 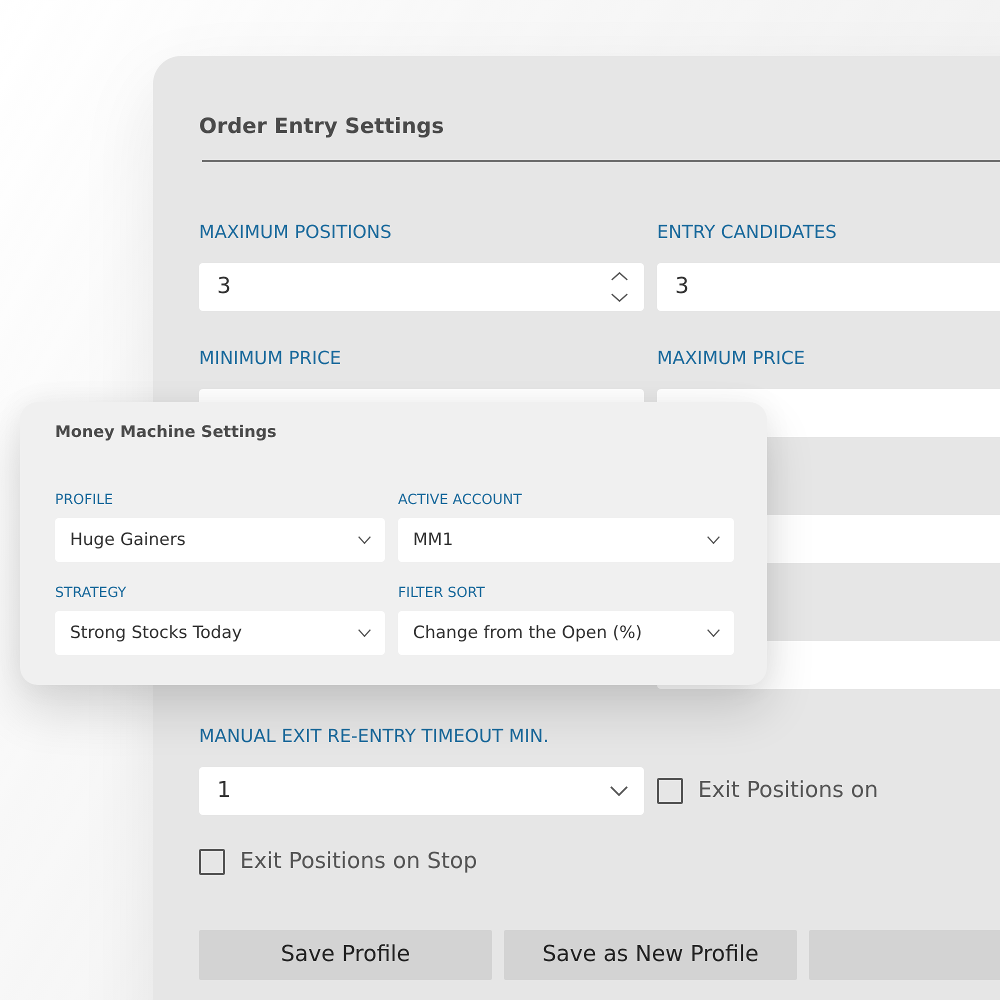 What do you see at coordinates (421, 286) in the screenshot?
I see `number-field: 3` at bounding box center [421, 286].